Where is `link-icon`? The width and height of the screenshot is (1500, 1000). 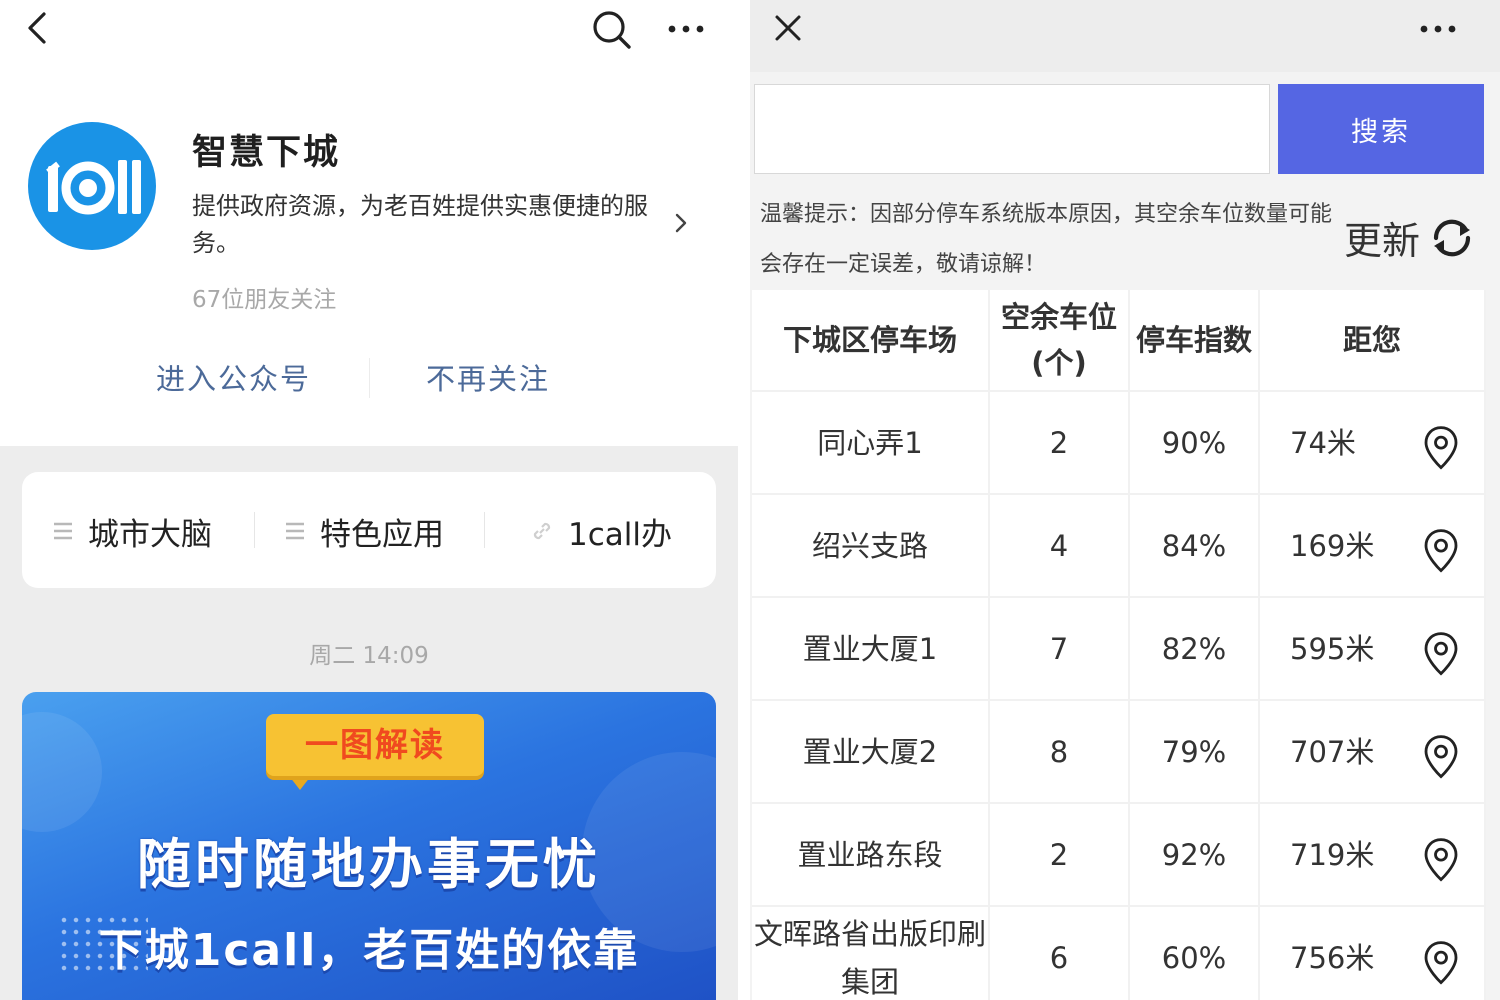 link-icon is located at coordinates (542, 531).